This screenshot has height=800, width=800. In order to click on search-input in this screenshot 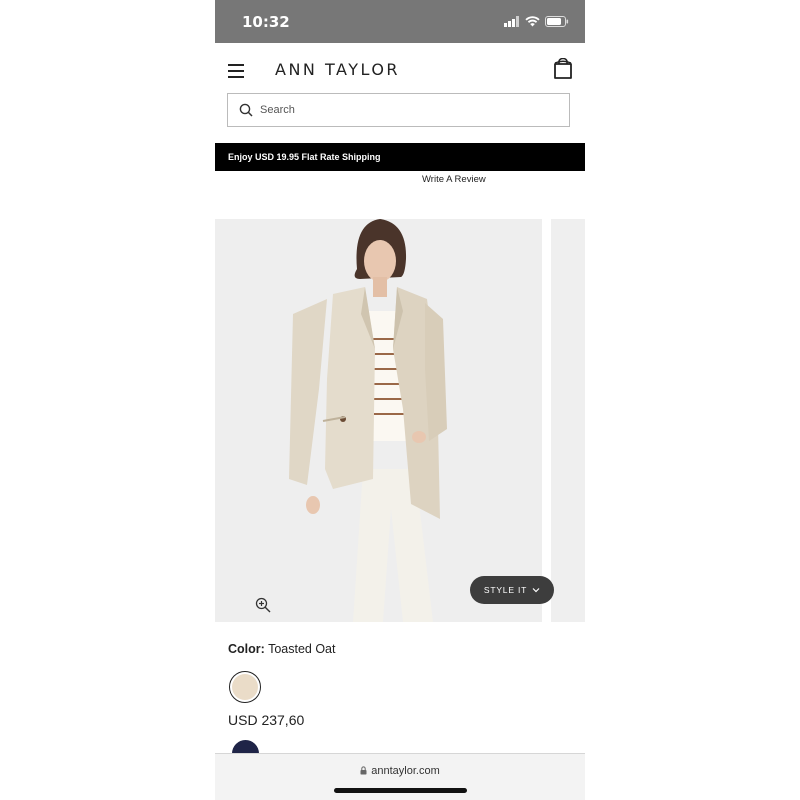, I will do `click(400, 110)`.